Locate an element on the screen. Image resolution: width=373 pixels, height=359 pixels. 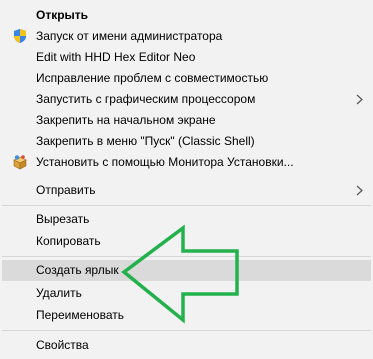
menu-item-create-shortcut: Создать ярлык is located at coordinates (186, 270).